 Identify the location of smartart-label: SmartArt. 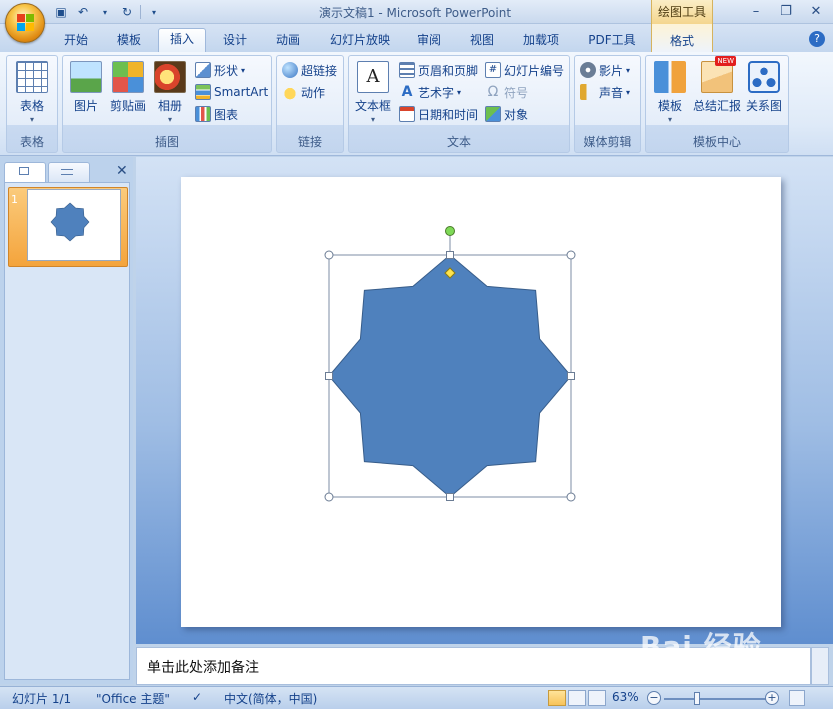
(241, 92).